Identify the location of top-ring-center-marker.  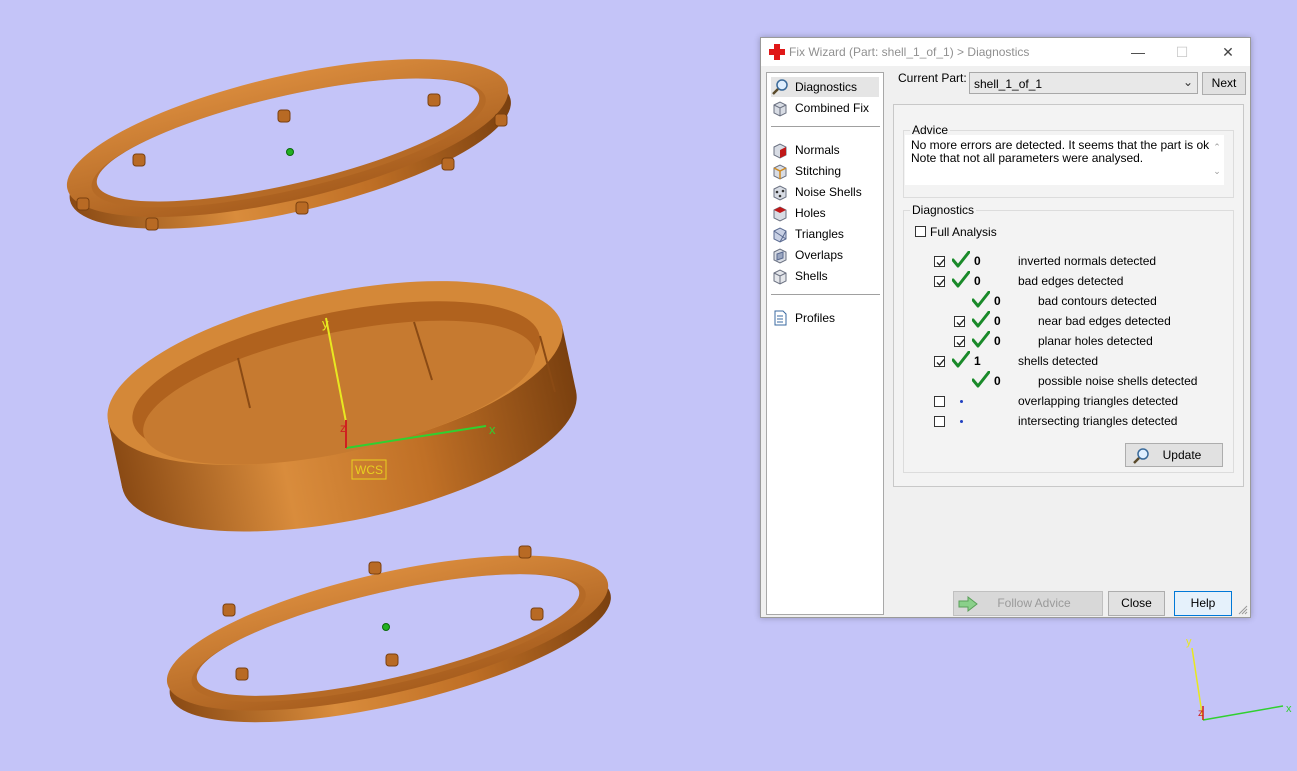
(290, 152).